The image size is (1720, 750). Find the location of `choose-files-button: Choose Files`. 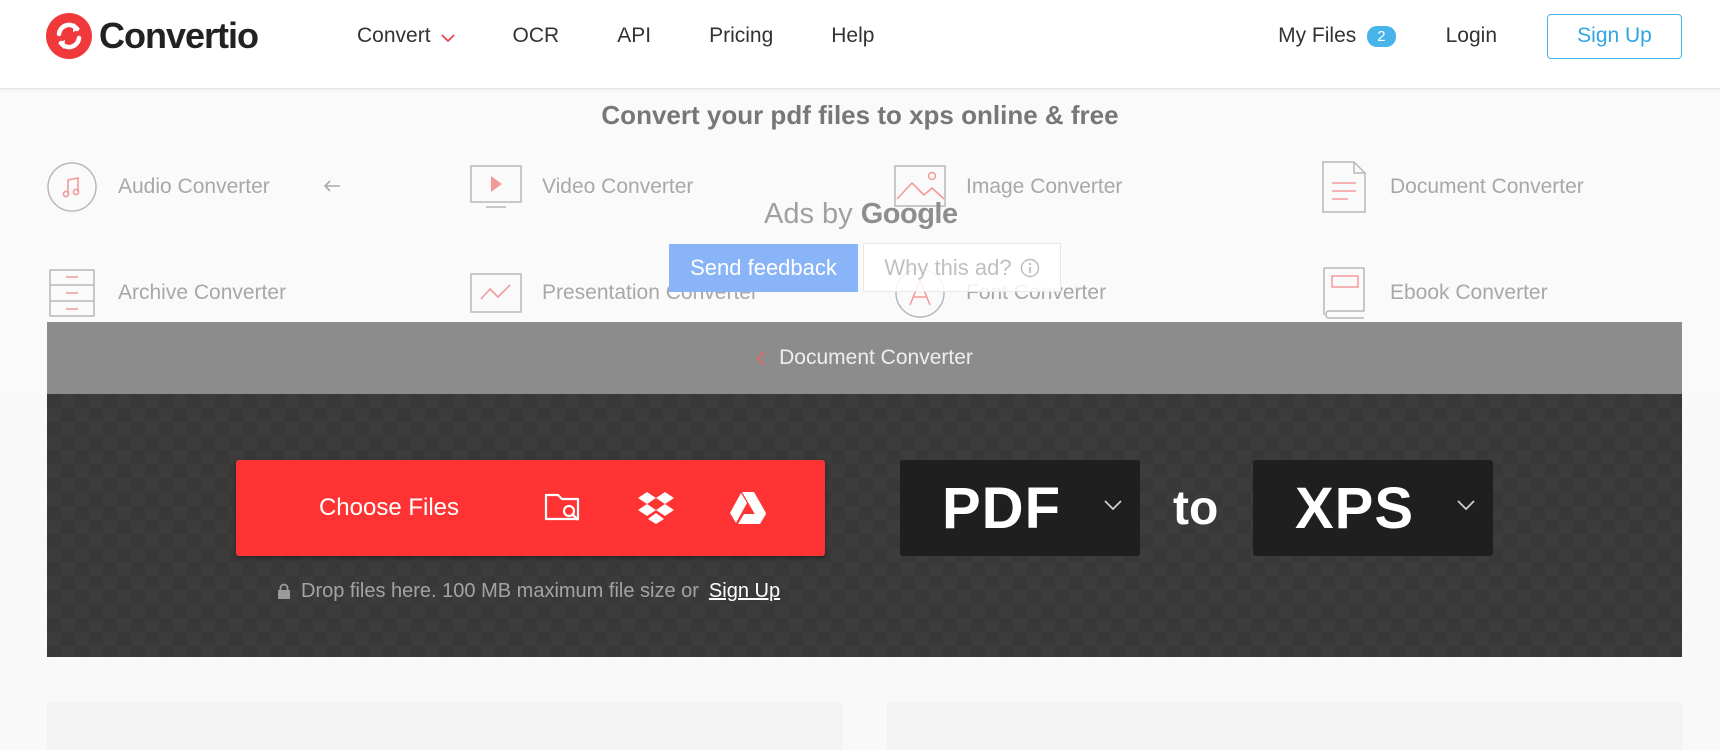

choose-files-button: Choose Files is located at coordinates (389, 508).